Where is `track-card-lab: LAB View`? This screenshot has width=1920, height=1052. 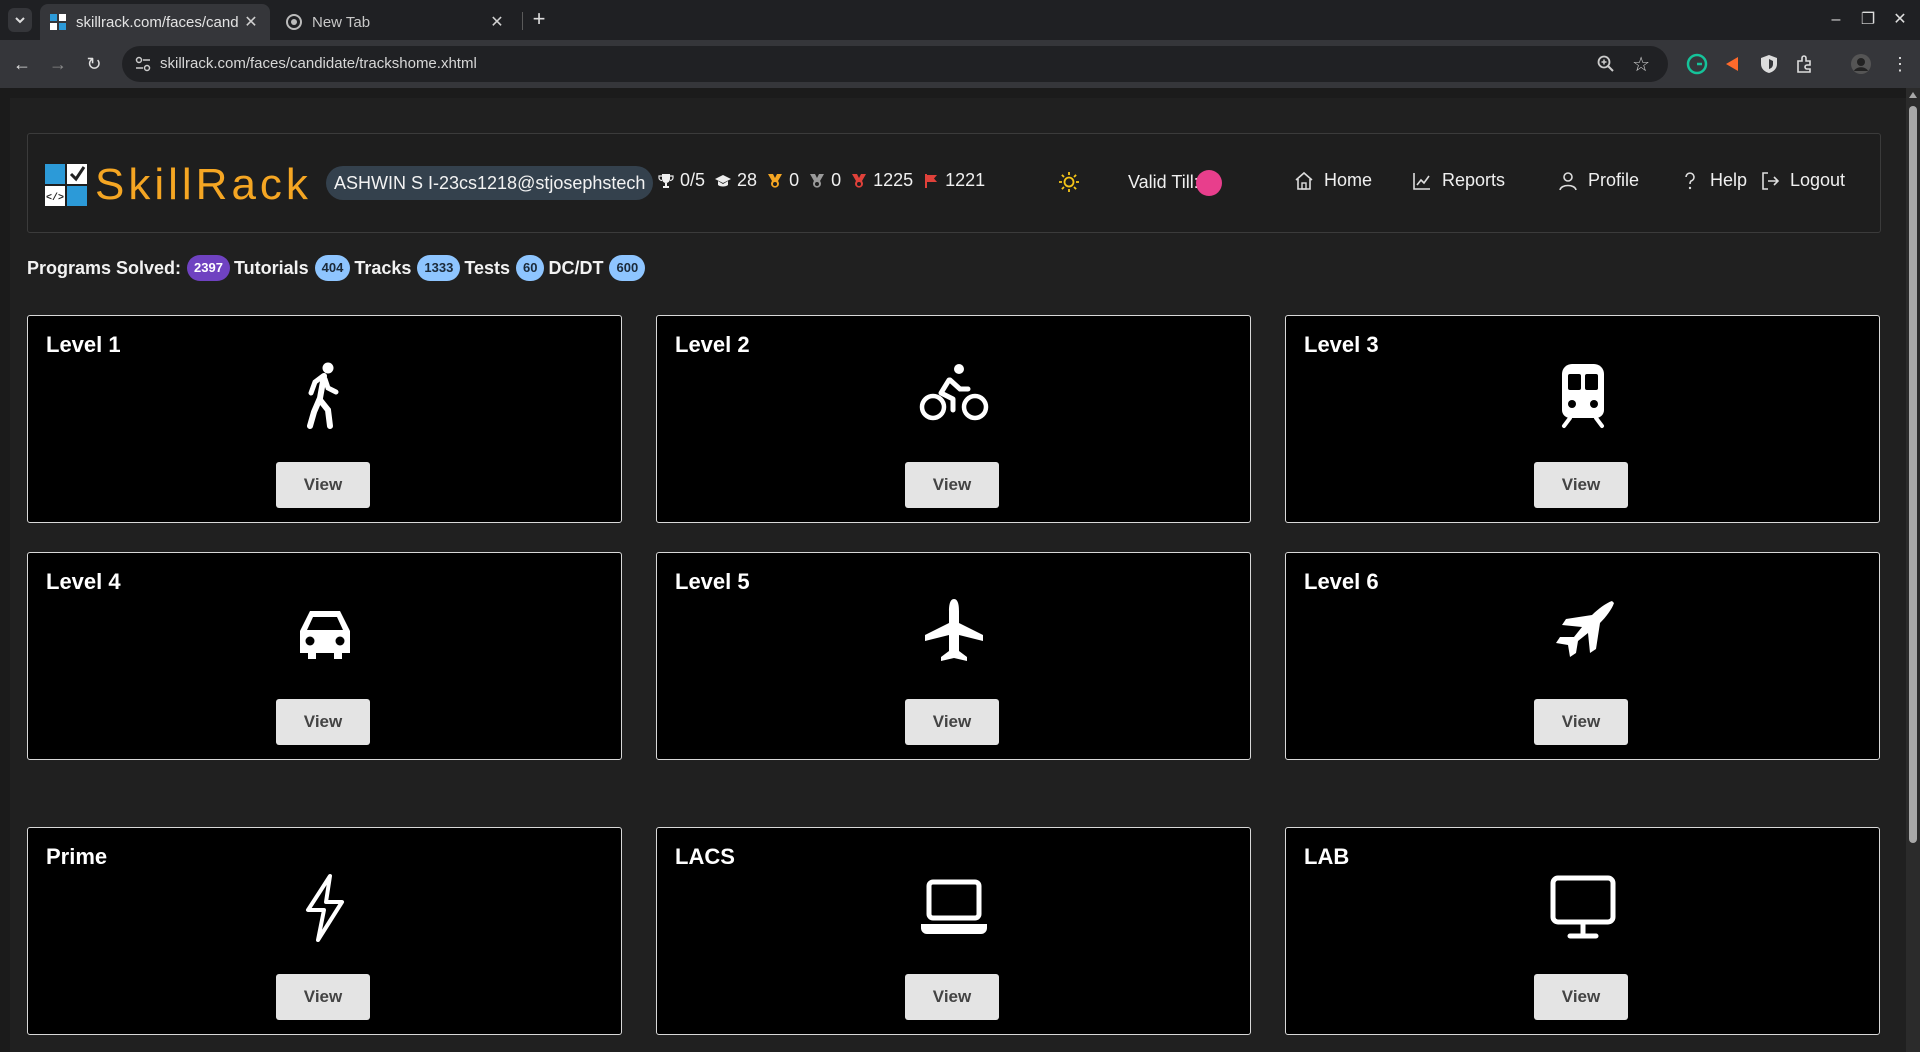 track-card-lab: LAB View is located at coordinates (1582, 931).